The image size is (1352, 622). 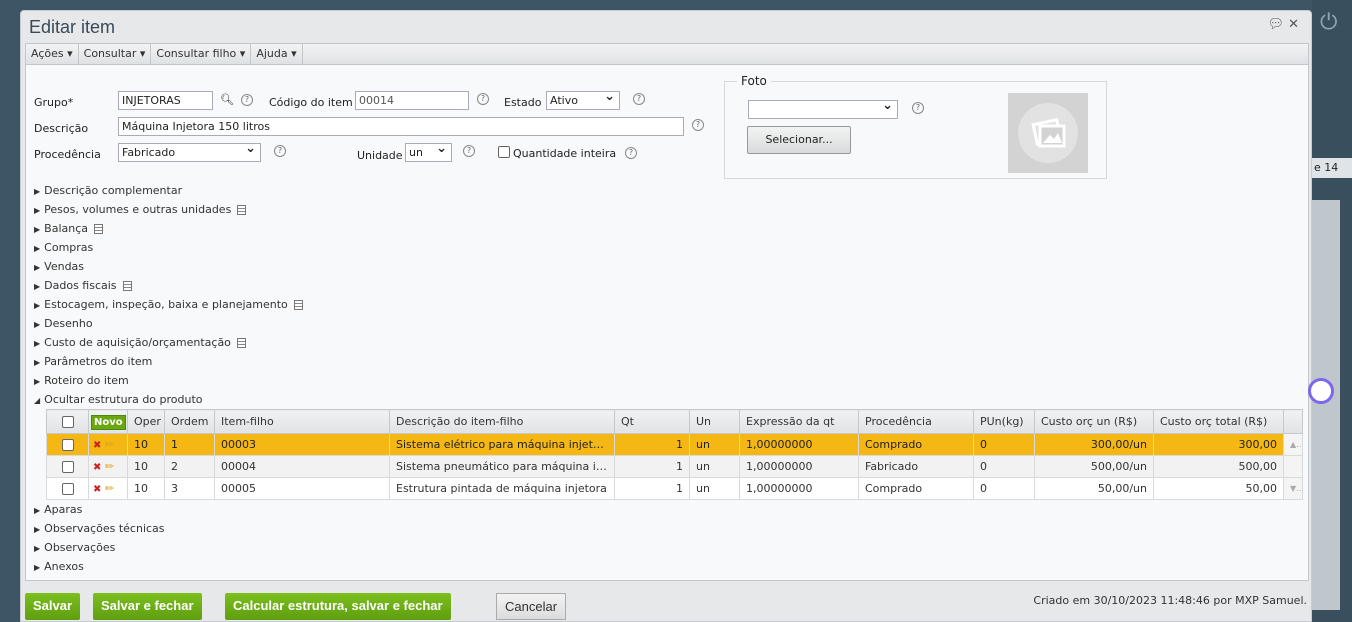 What do you see at coordinates (53, 606) in the screenshot?
I see `salvar-button: Salvar` at bounding box center [53, 606].